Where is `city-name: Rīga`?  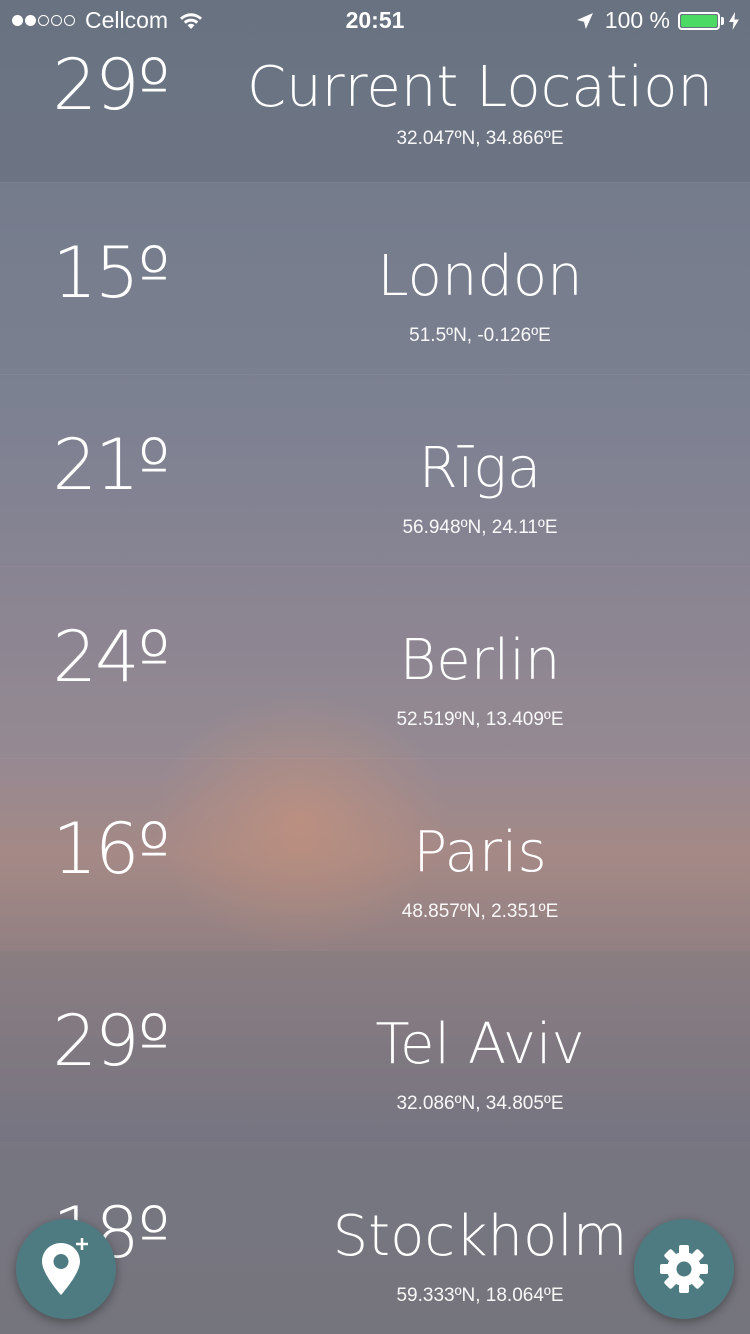 city-name: Rīga is located at coordinates (480, 468).